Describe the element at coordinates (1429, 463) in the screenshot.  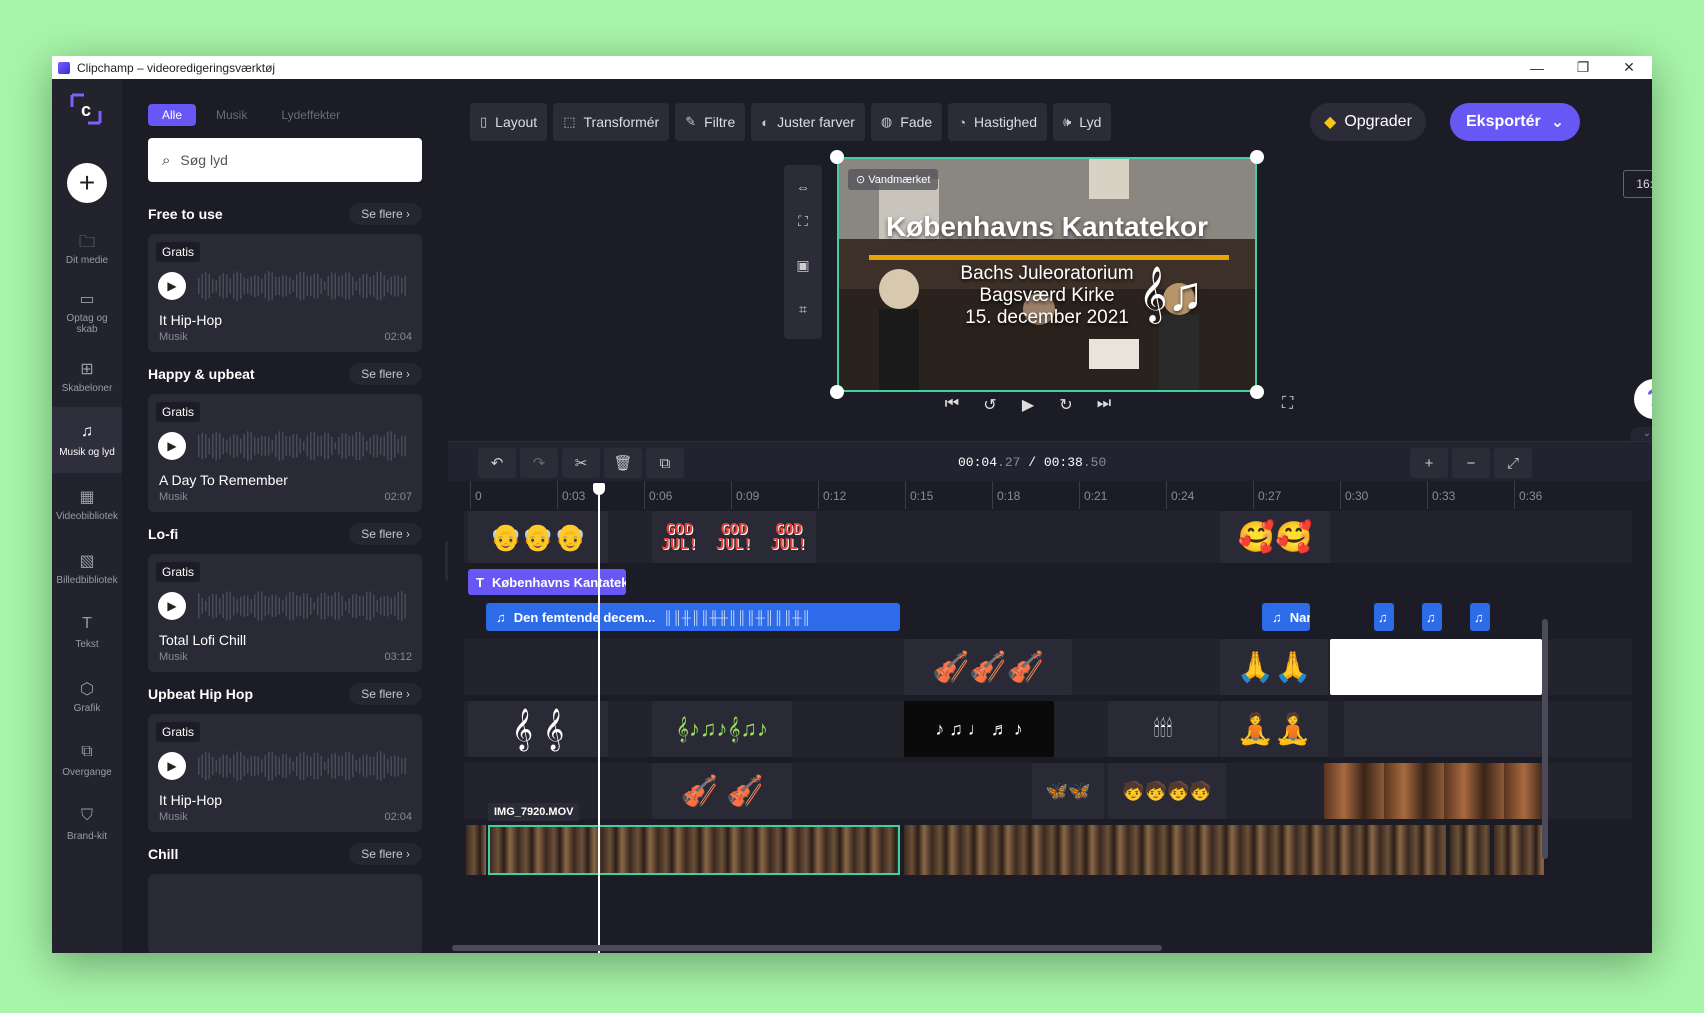
I see `zoom-in-icon: +` at that location.